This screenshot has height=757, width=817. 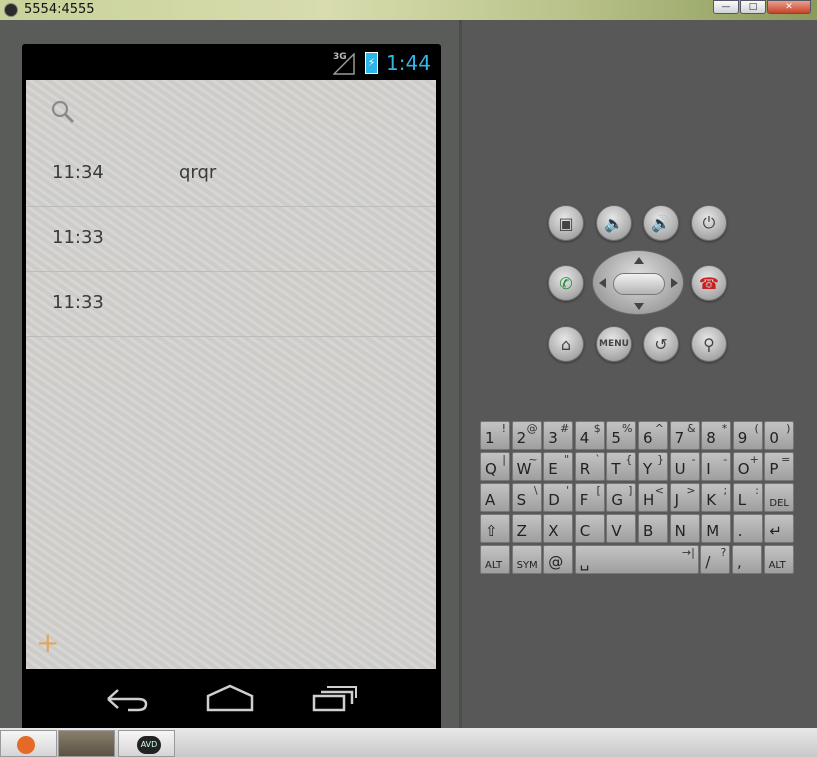 What do you see at coordinates (779, 497) in the screenshot?
I see `key: DEL` at bounding box center [779, 497].